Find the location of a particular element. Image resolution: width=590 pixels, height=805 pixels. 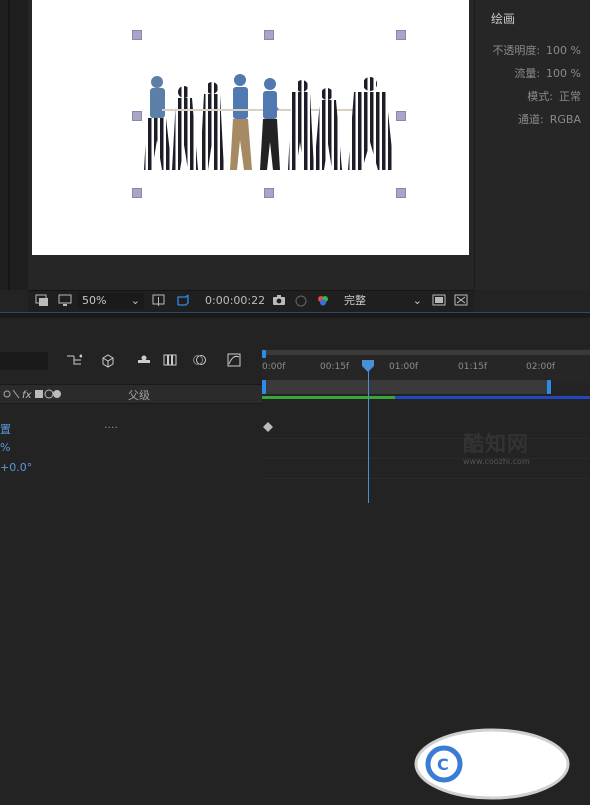

layer-search-input is located at coordinates (24, 361).